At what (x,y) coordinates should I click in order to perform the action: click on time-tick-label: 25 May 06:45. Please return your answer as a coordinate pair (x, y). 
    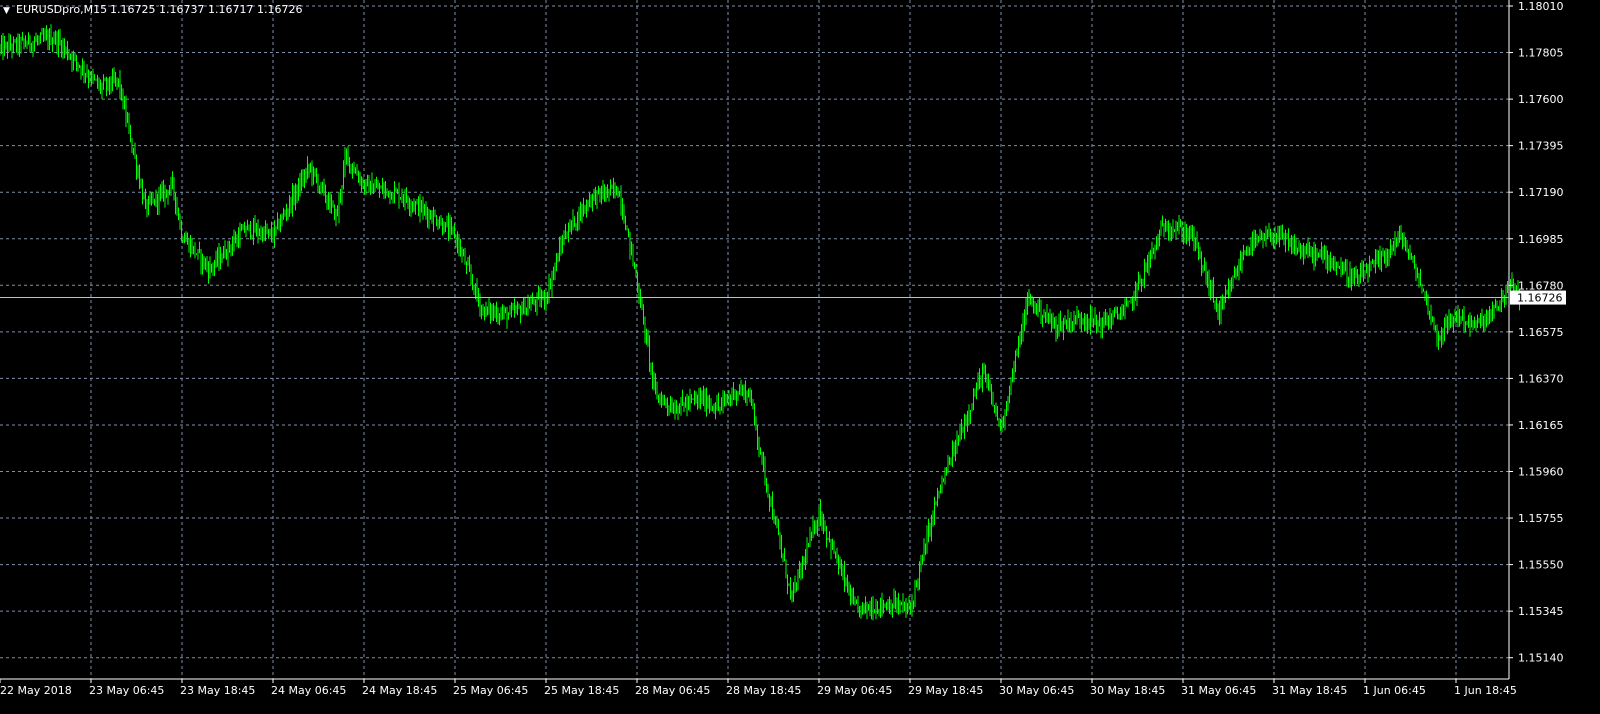
    Looking at the image, I should click on (490, 690).